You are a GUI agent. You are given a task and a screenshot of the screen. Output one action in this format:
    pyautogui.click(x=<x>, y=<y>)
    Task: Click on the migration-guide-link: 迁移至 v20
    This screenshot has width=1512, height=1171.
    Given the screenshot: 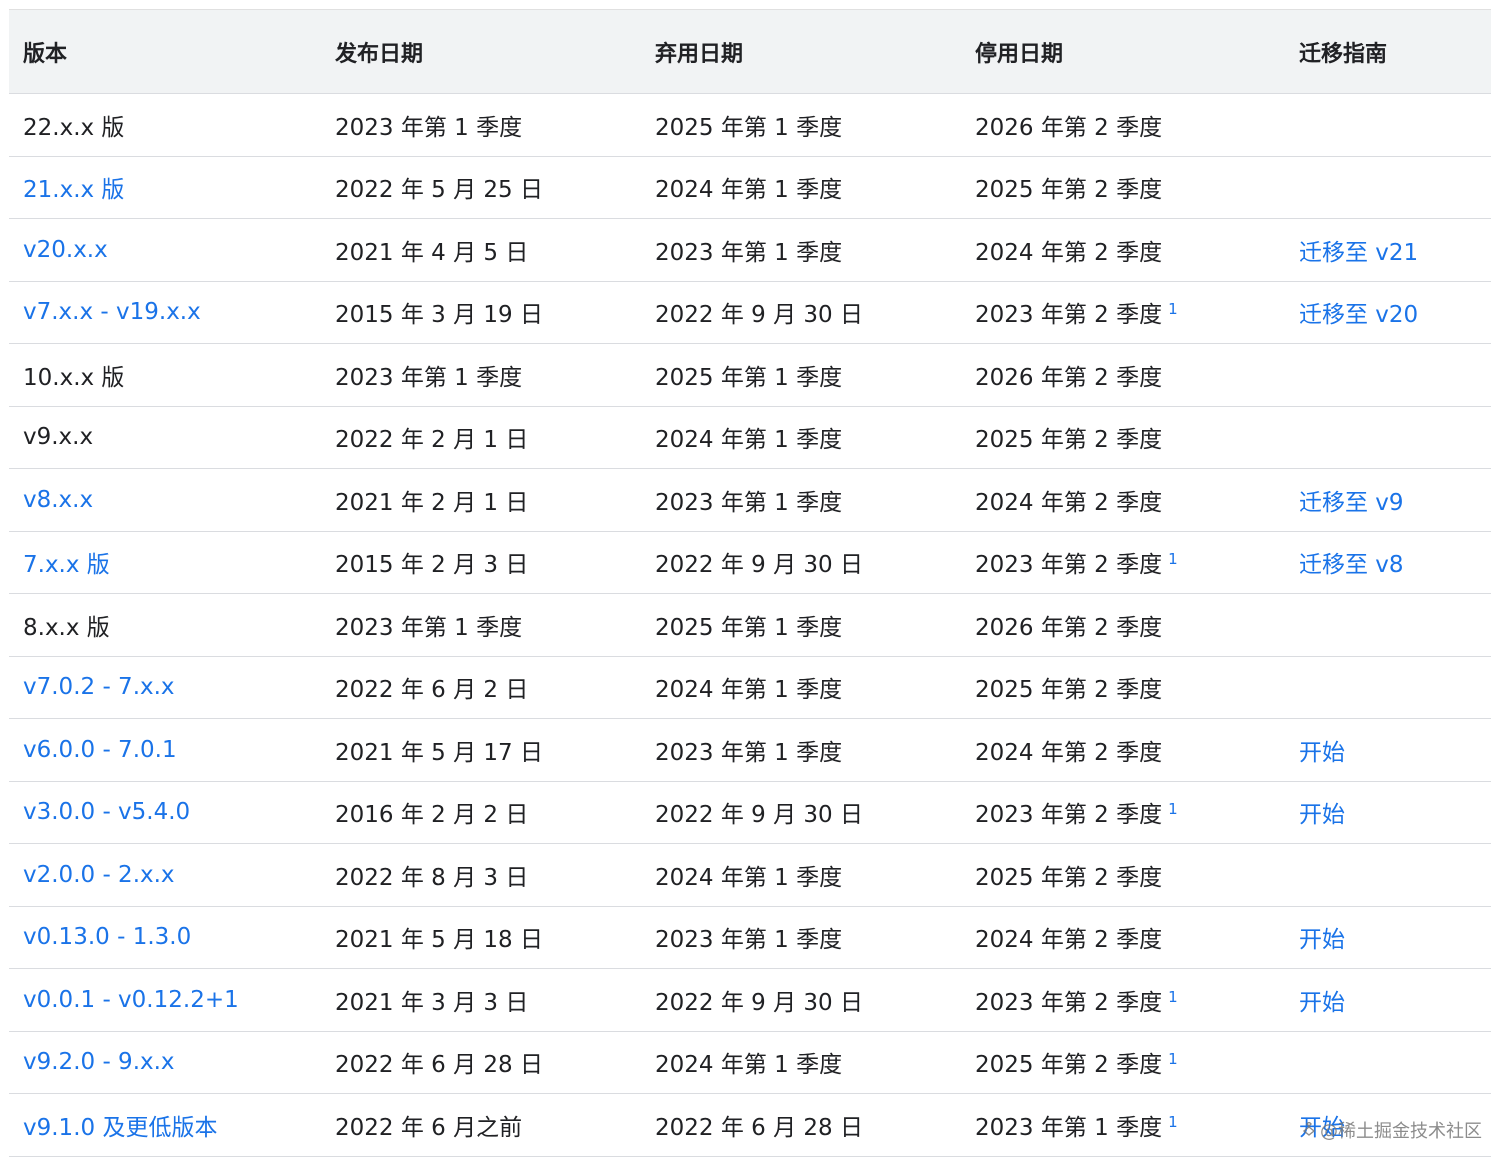 What is the action you would take?
    pyautogui.click(x=1358, y=315)
    